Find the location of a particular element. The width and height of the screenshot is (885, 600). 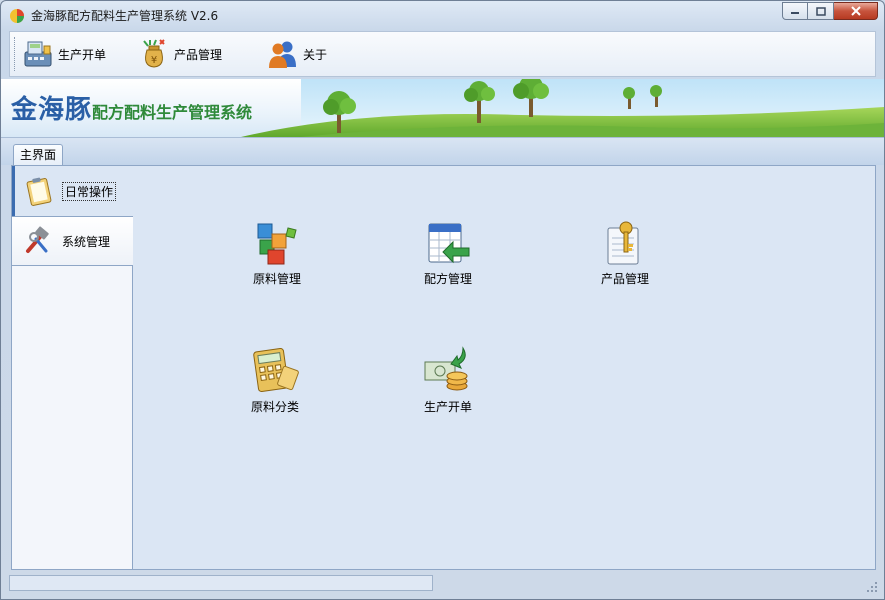

tab-strip: 主界面 is located at coordinates (442, 151).